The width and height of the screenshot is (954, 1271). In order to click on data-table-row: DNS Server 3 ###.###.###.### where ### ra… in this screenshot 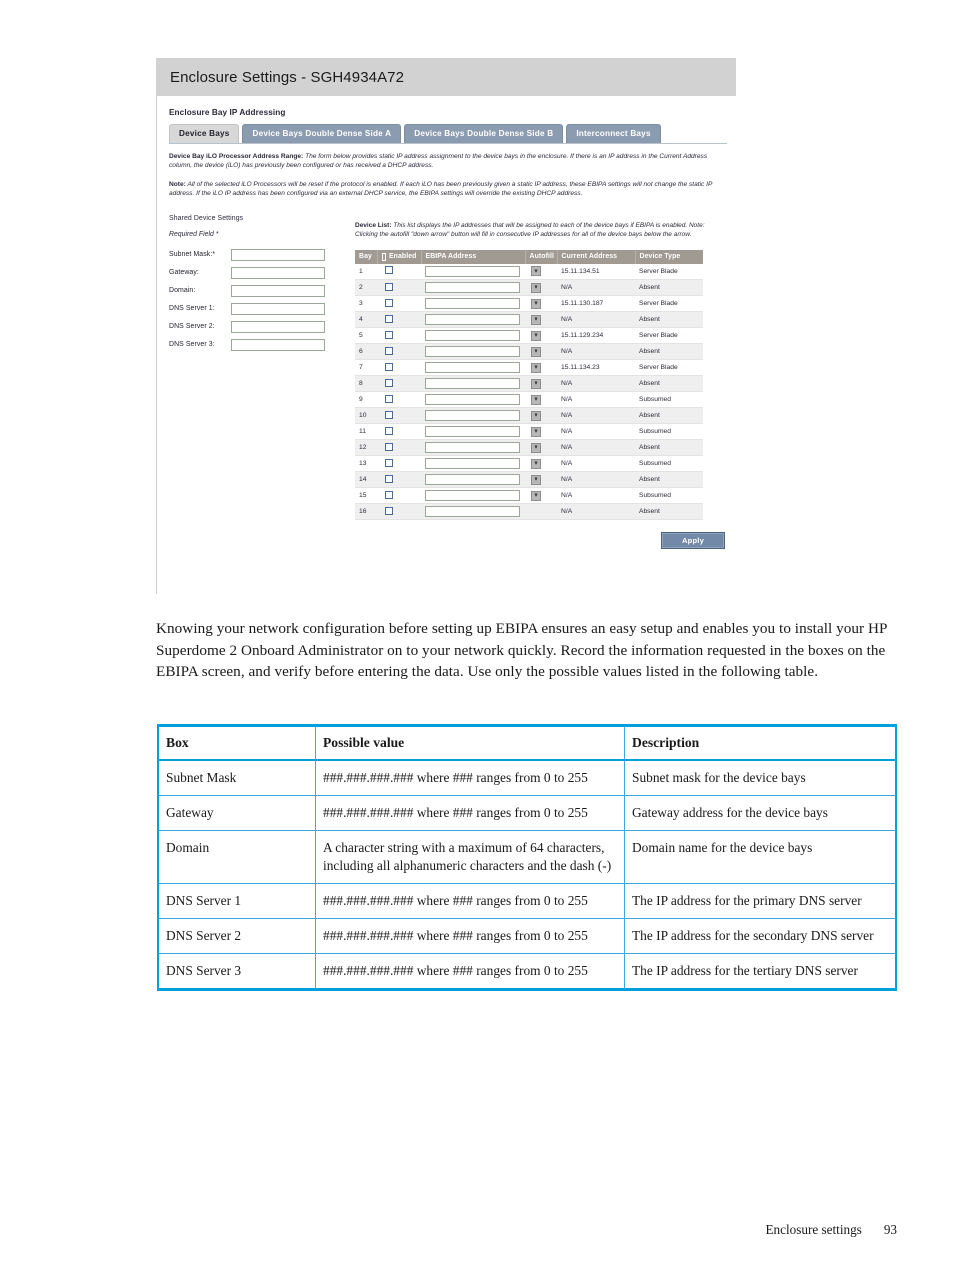, I will do `click(527, 972)`.